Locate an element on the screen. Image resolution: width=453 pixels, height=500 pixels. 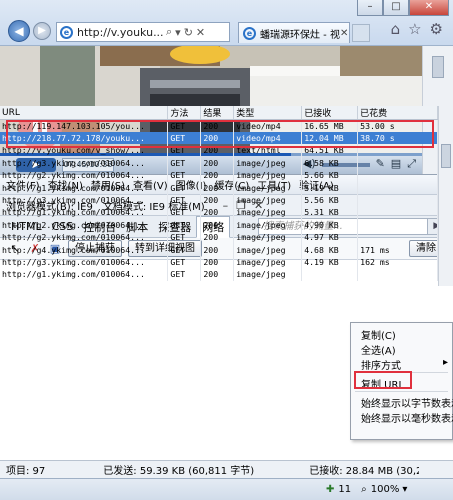
refresh-icon: ↻ is located at coordinates (188, 32).